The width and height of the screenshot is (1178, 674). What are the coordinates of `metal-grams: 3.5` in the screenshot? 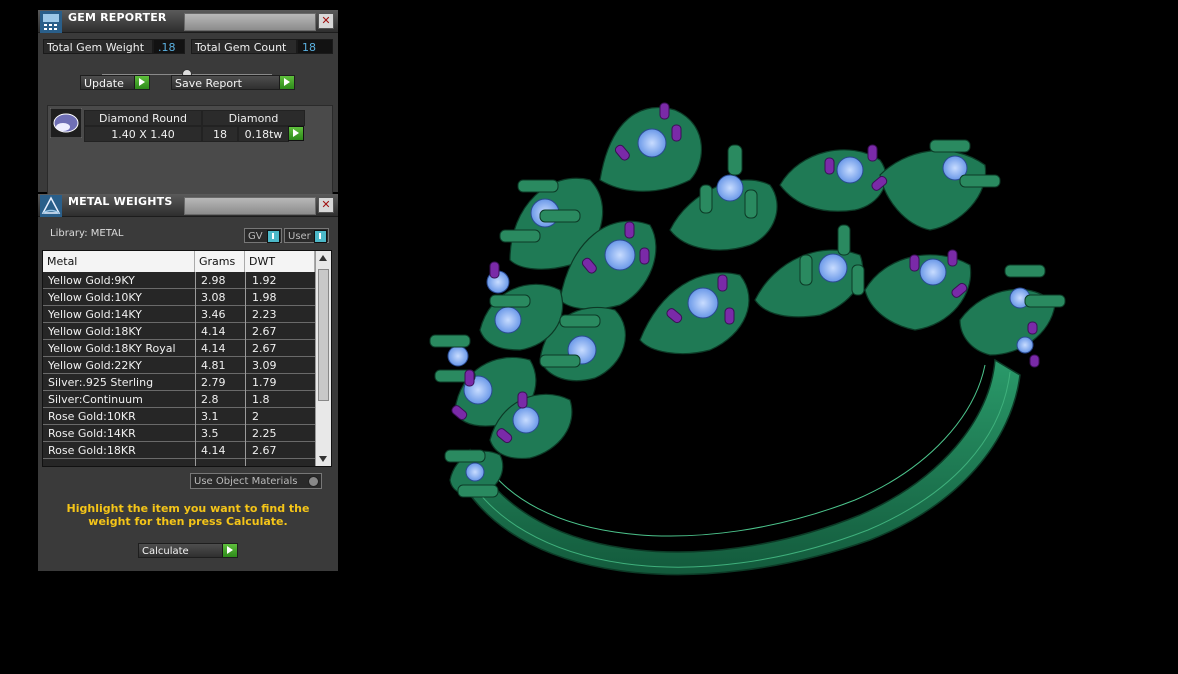 It's located at (210, 433).